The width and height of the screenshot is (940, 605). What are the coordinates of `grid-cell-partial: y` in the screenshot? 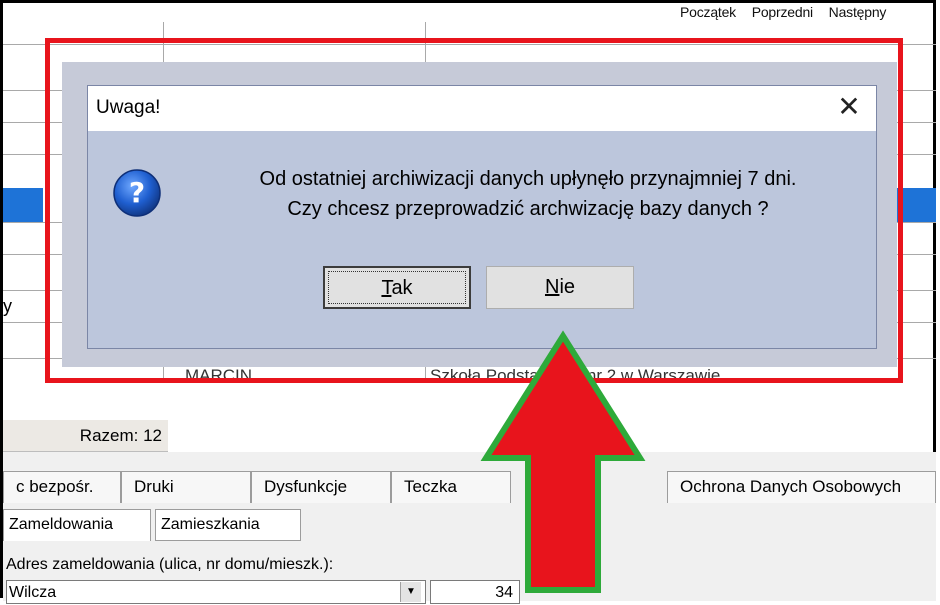 It's located at (7, 306).